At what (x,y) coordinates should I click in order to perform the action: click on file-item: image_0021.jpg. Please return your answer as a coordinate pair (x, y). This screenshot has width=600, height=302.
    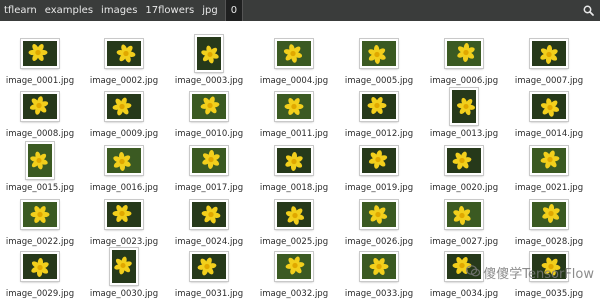
    Looking at the image, I should click on (549, 167).